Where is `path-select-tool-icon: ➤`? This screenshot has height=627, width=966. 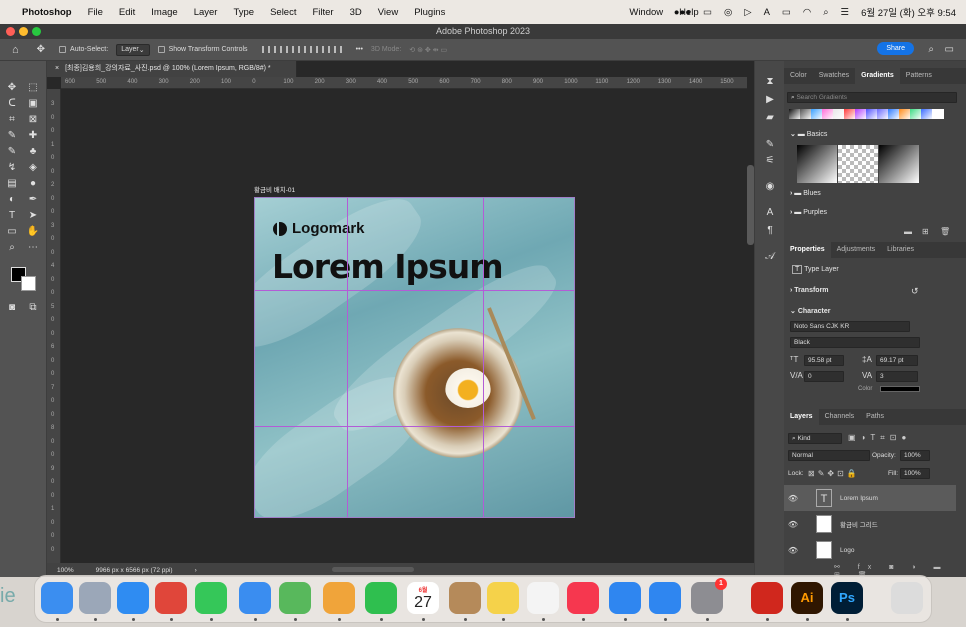
path-select-tool-icon: ➤ is located at coordinates (33, 215).